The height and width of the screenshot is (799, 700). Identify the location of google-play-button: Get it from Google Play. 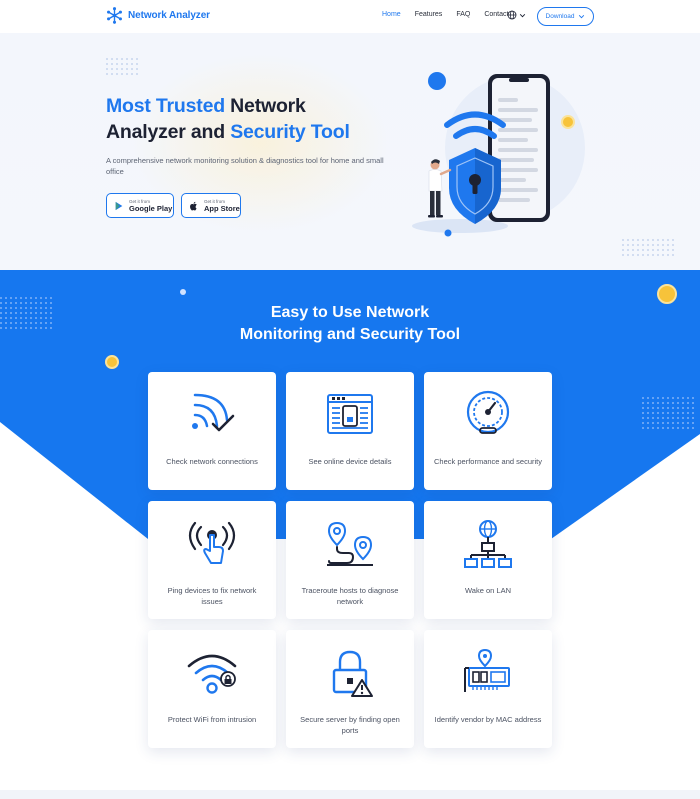
(140, 205).